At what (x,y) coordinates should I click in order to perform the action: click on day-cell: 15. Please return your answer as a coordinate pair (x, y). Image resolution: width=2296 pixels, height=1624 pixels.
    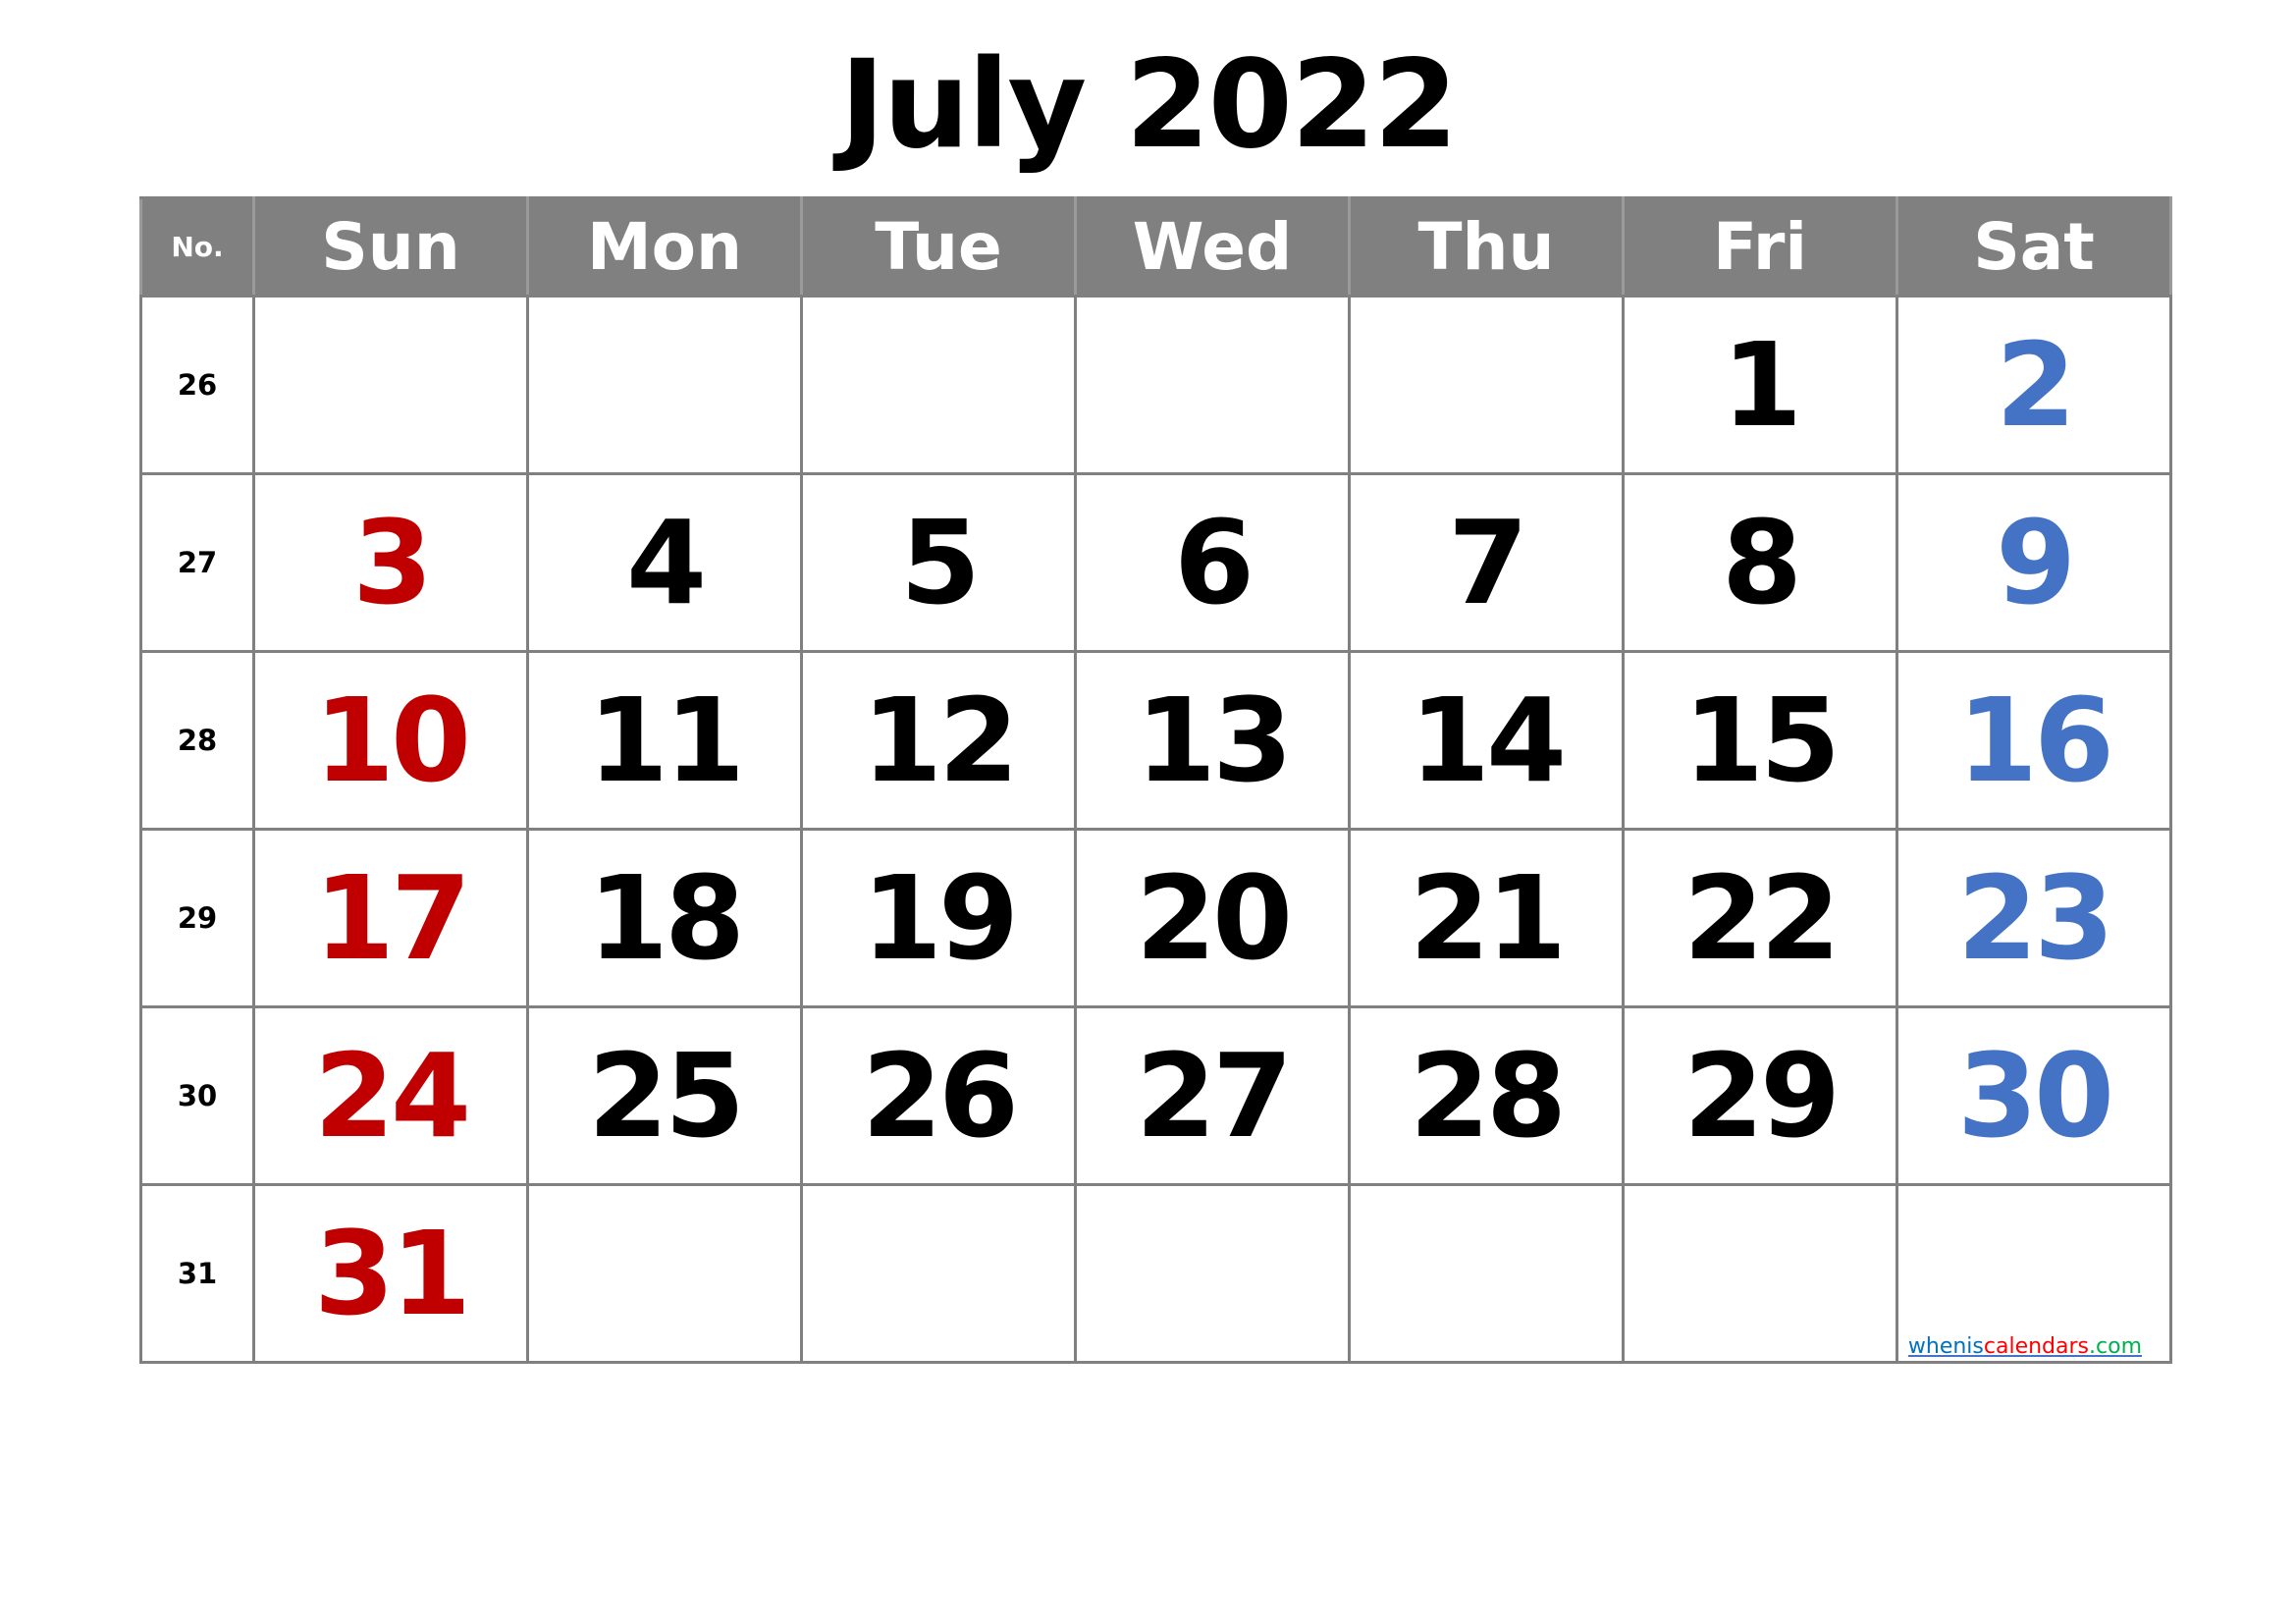
    Looking at the image, I should click on (1760, 740).